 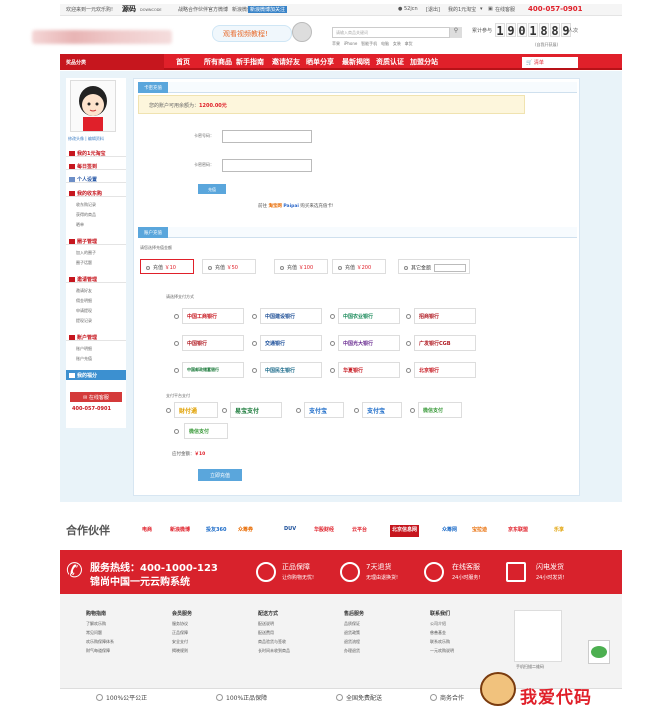 What do you see at coordinates (86, 253) in the screenshot?
I see `sidebar-sub-joined-circles: 加入的圈子` at bounding box center [86, 253].